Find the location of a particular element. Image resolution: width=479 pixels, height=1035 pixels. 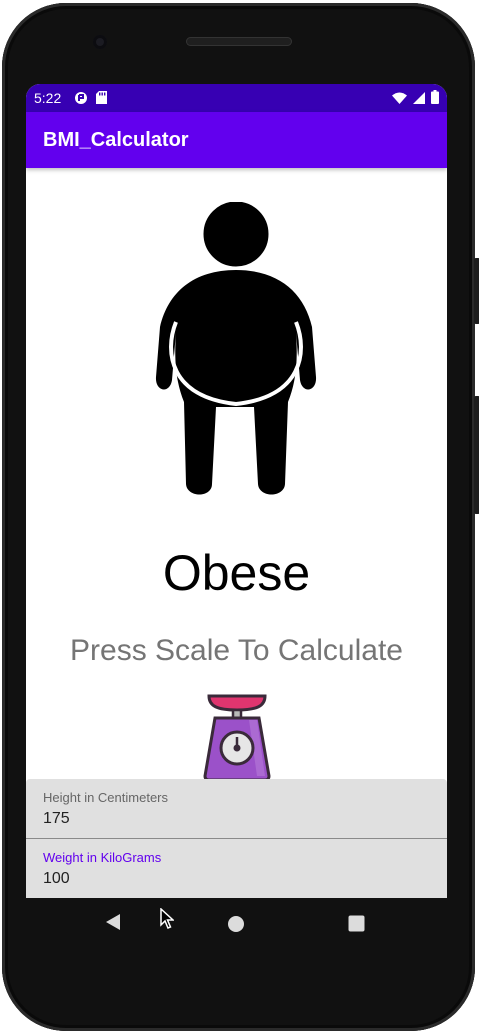

app-title: BMI_Calculator is located at coordinates (116, 140).